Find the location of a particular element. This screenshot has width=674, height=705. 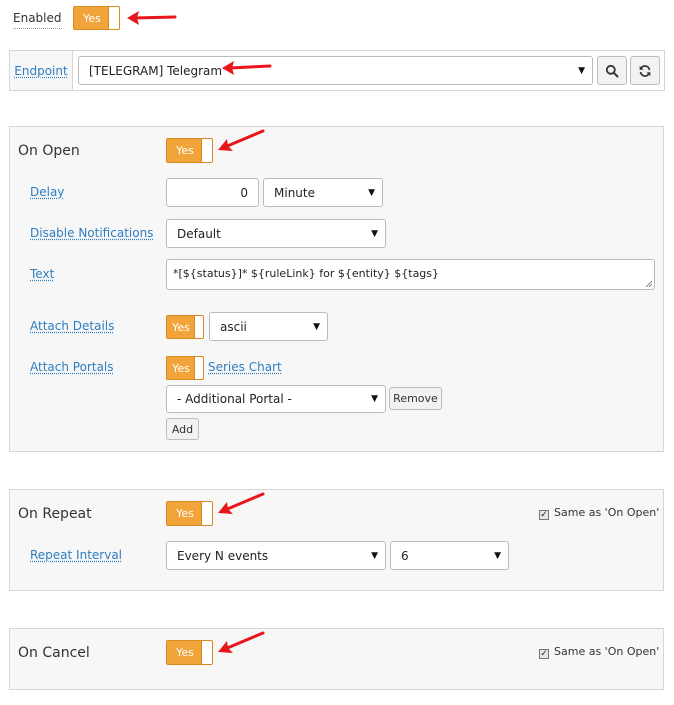

repeat-mode-select: Every N events ▼ is located at coordinates (276, 555).